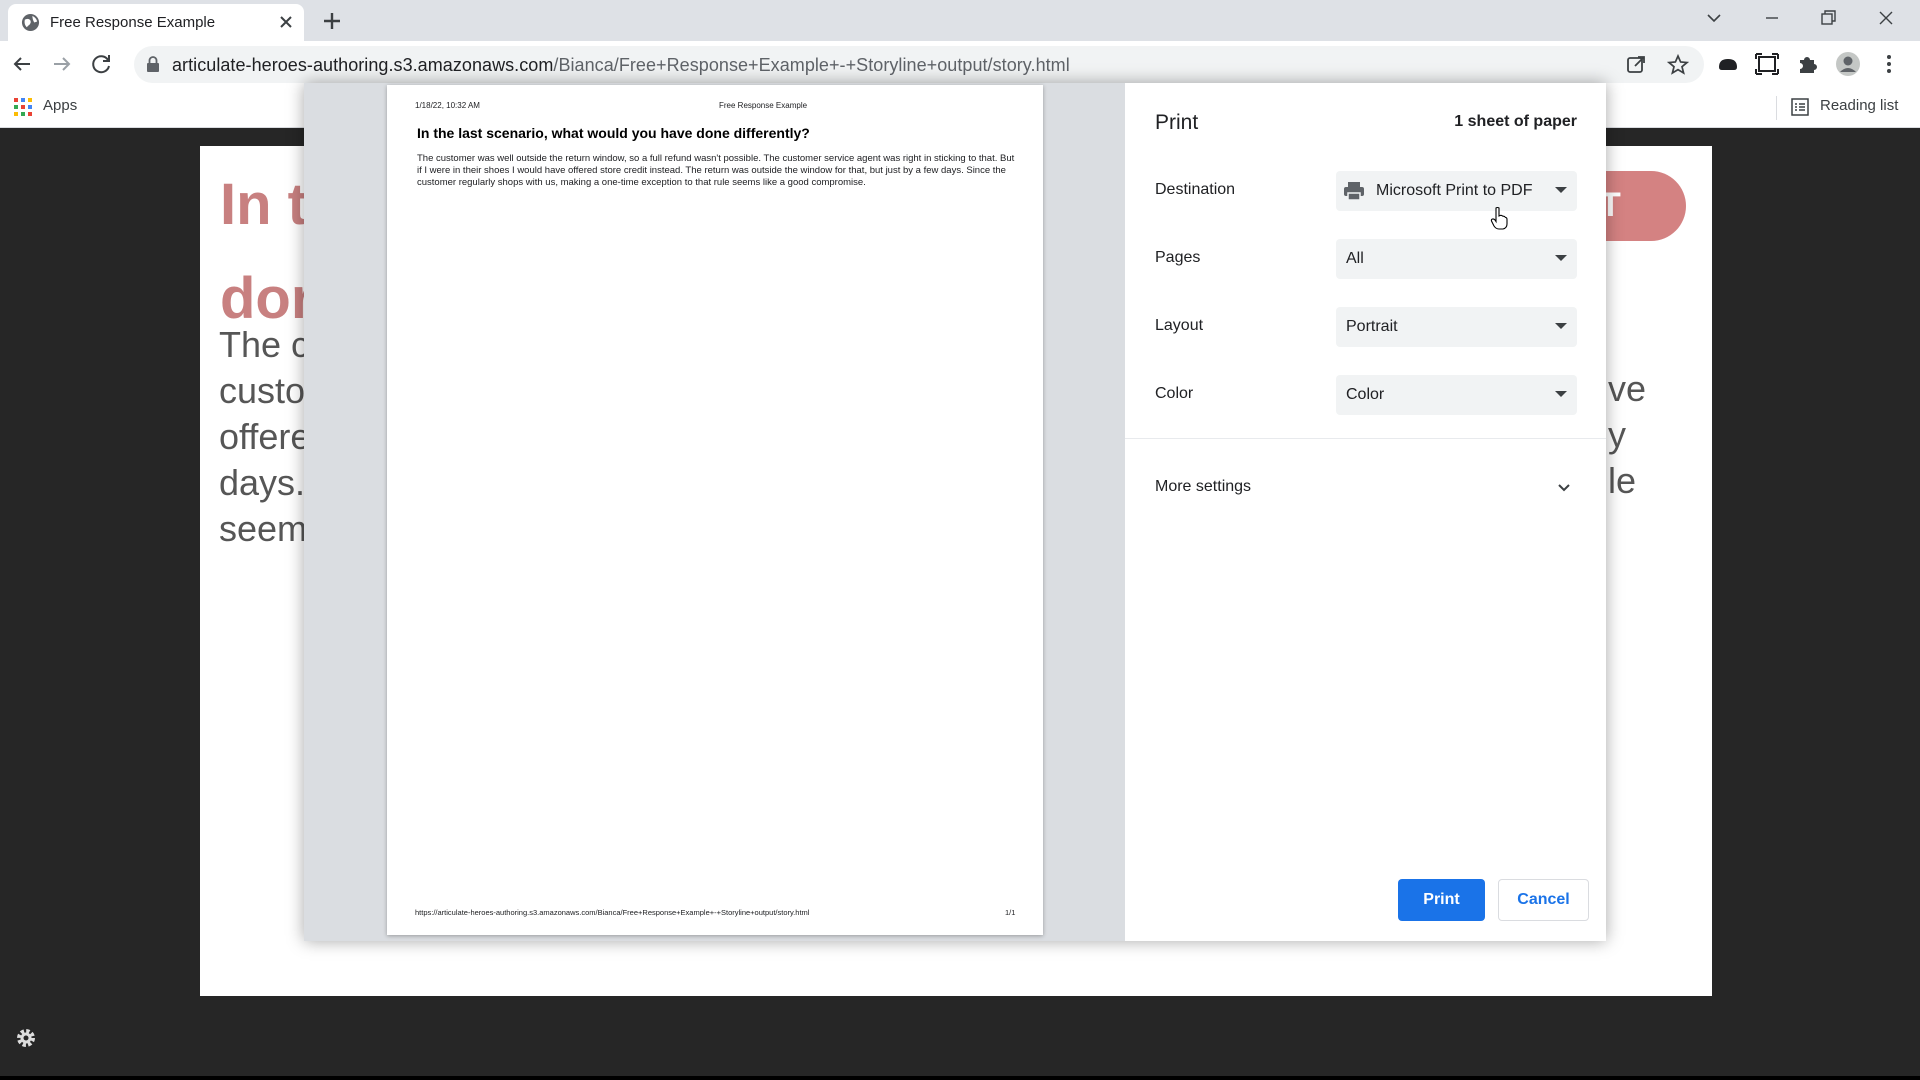  Describe the element at coordinates (1636, 65) in the screenshot. I see `share-icon` at that location.